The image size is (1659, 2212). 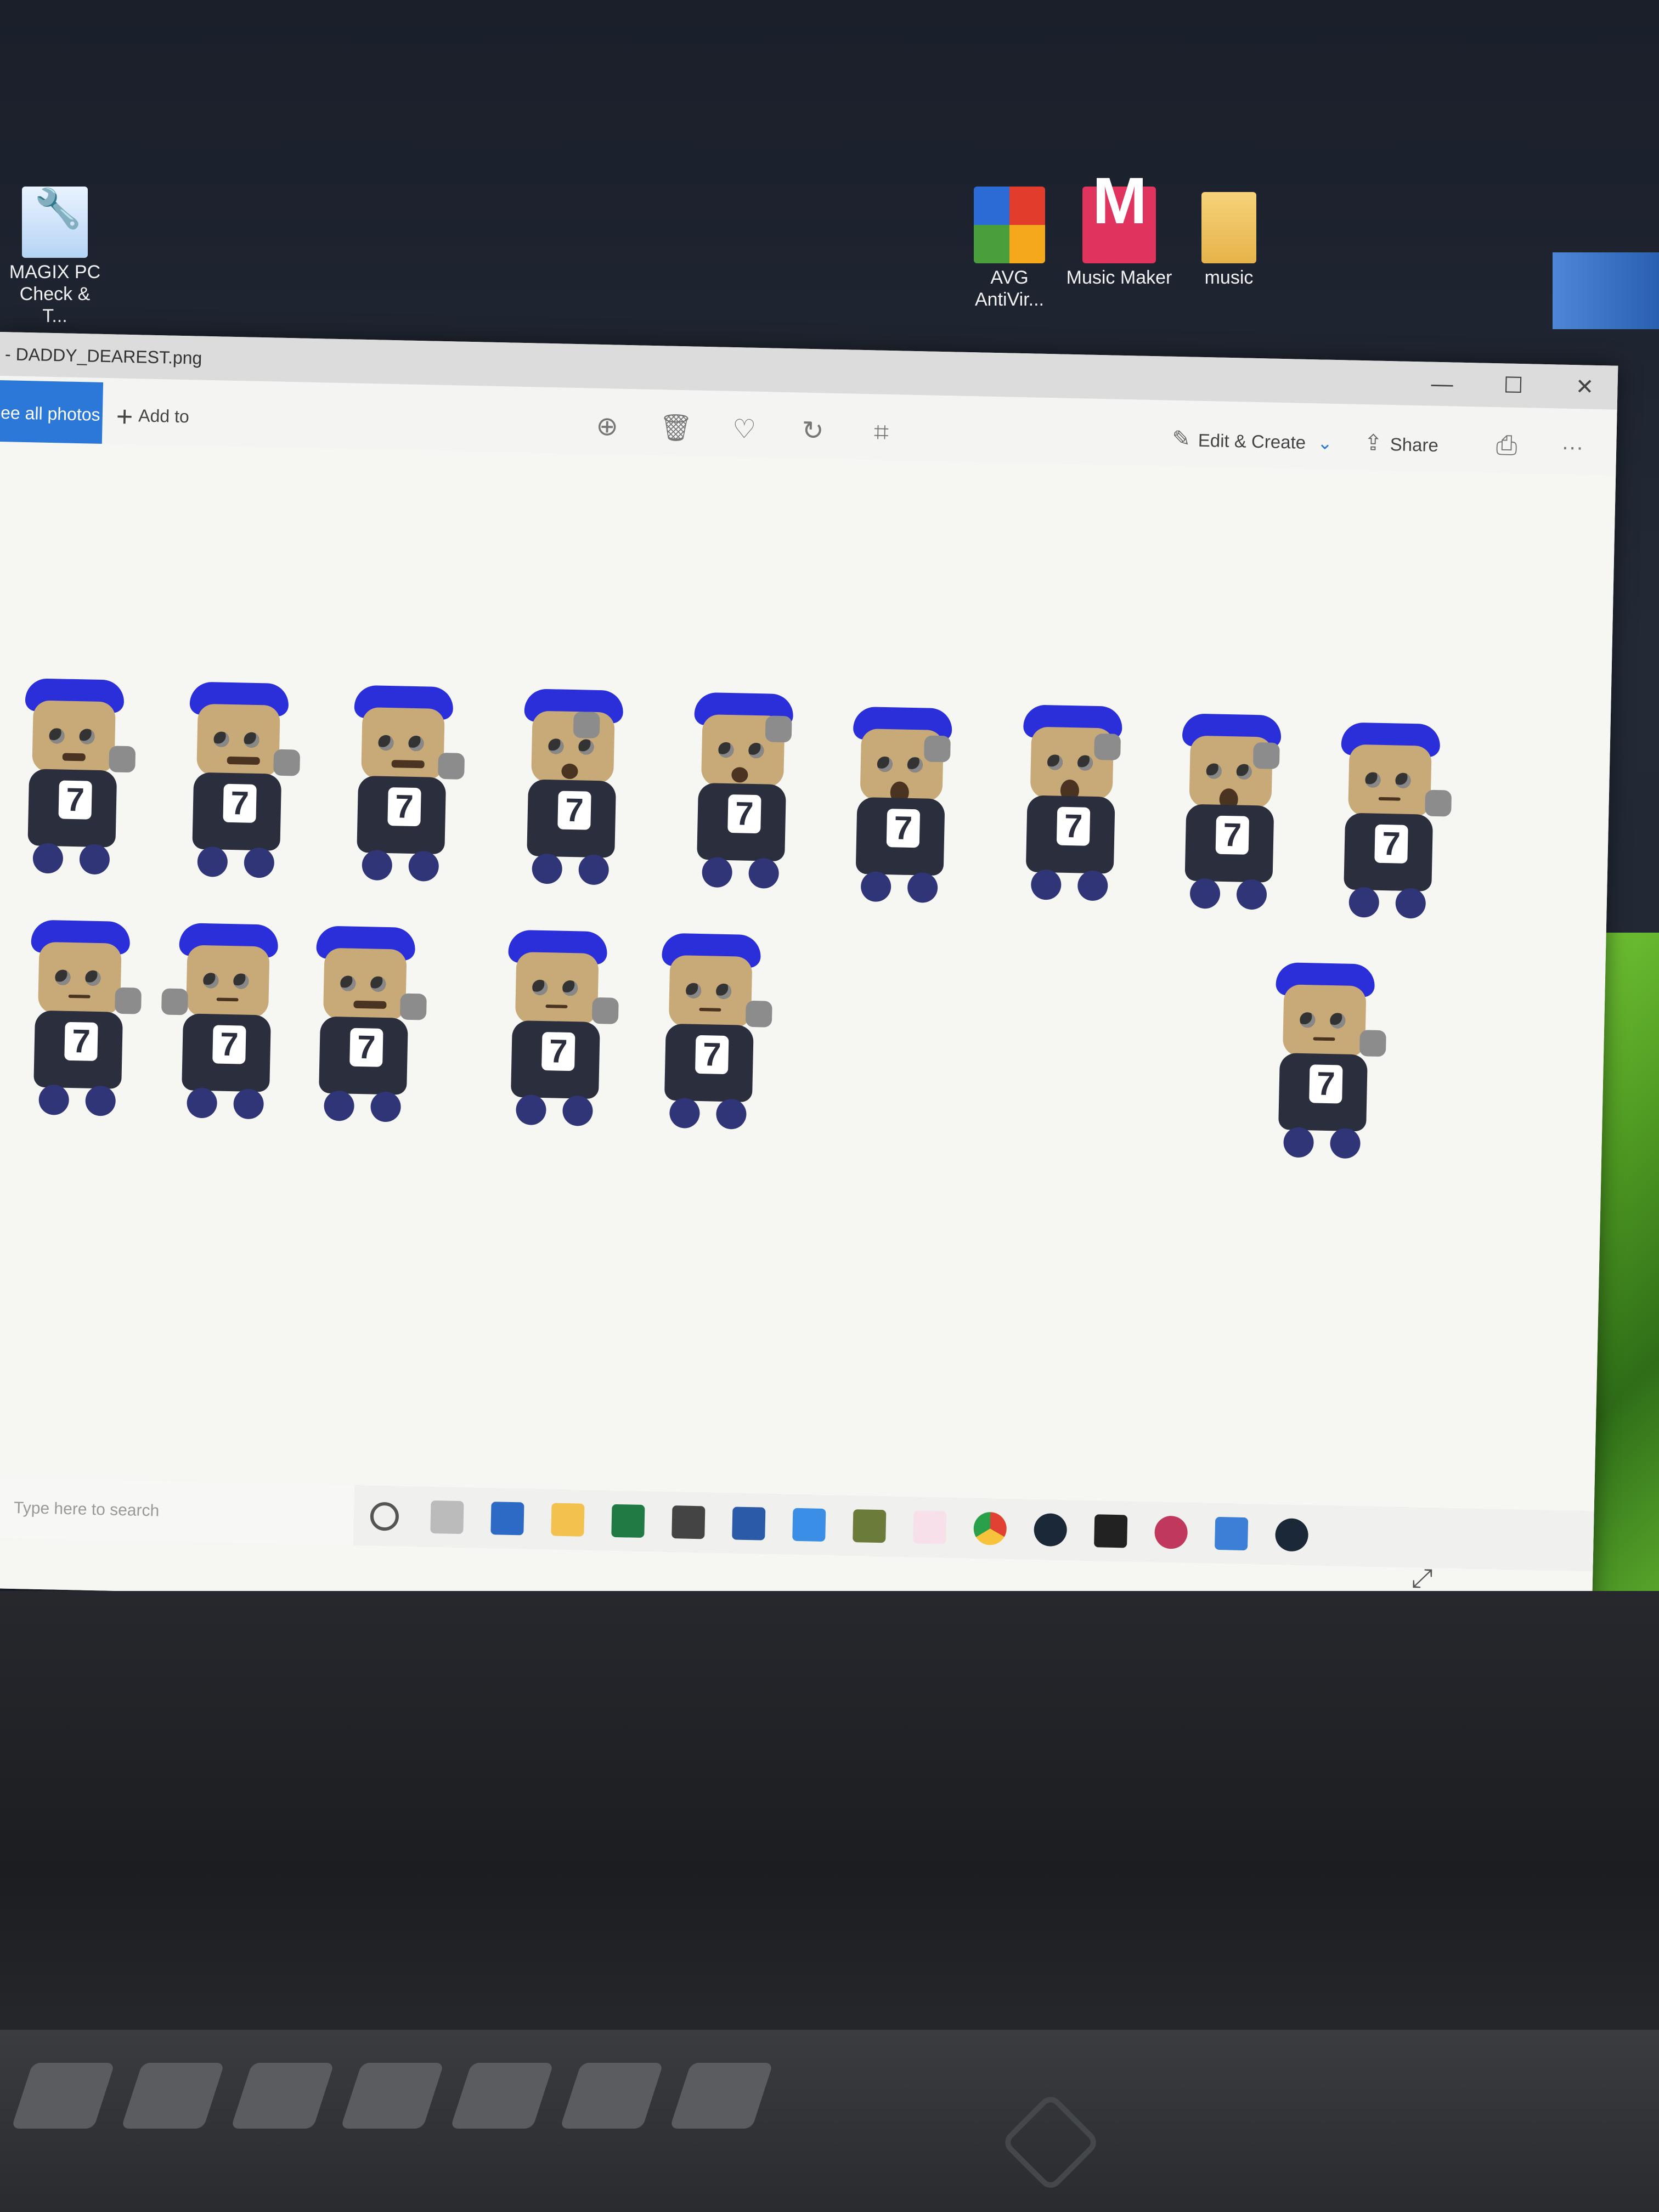 I want to click on desktop-icon-music-folder: music, so click(x=1229, y=241).